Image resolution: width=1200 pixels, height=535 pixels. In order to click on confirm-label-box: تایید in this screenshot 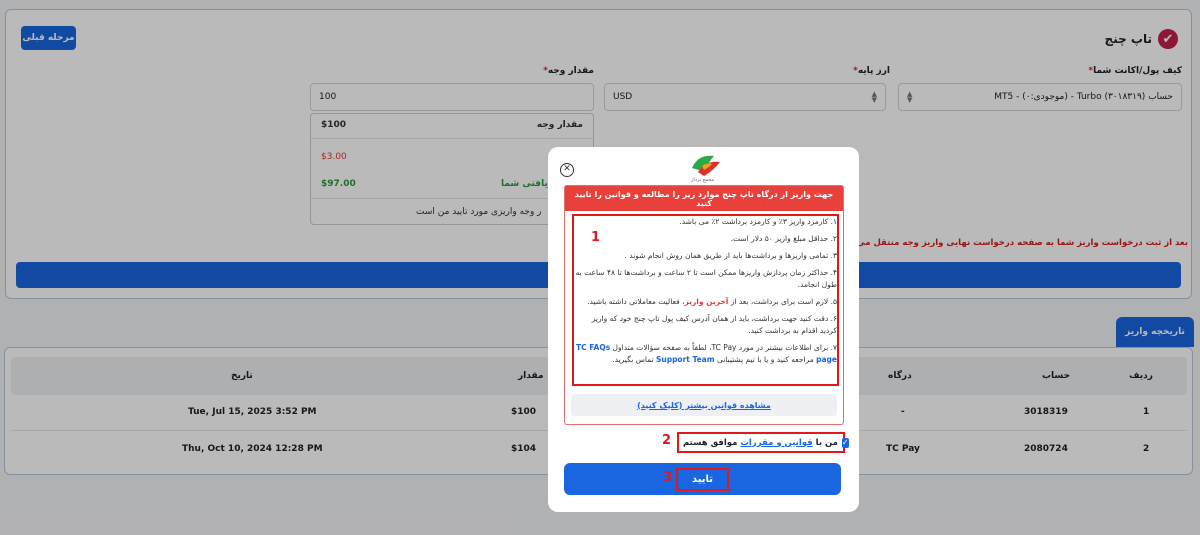, I will do `click(702, 479)`.